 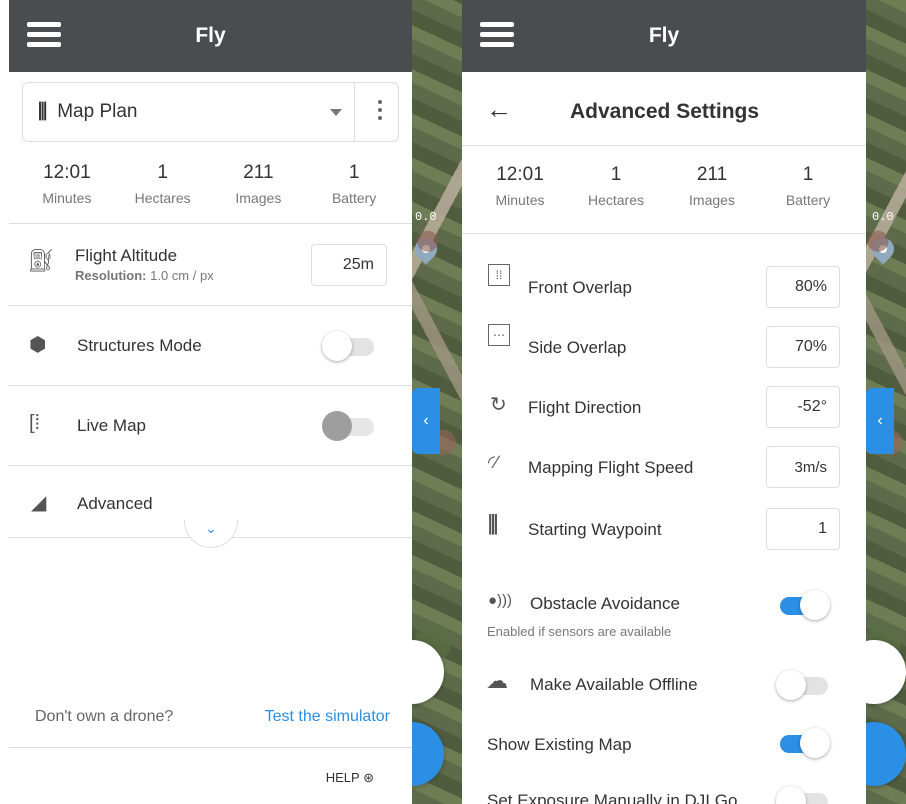 What do you see at coordinates (35, 423) in the screenshot?
I see `live-map-icon: [⁞` at bounding box center [35, 423].